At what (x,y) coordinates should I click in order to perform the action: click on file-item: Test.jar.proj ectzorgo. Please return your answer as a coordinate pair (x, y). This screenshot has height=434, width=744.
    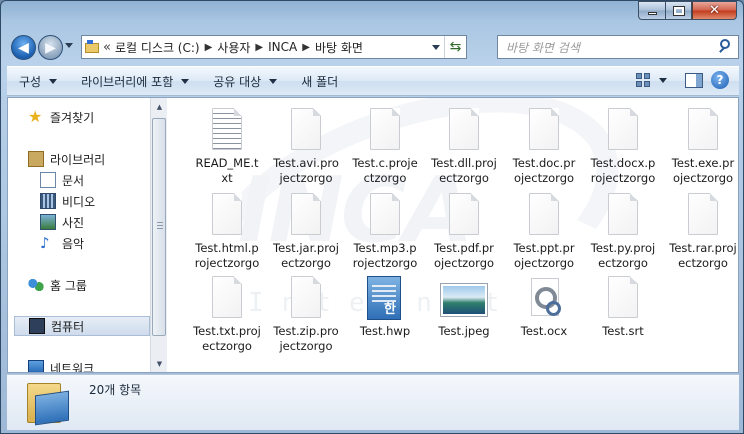
    Looking at the image, I should click on (306, 232).